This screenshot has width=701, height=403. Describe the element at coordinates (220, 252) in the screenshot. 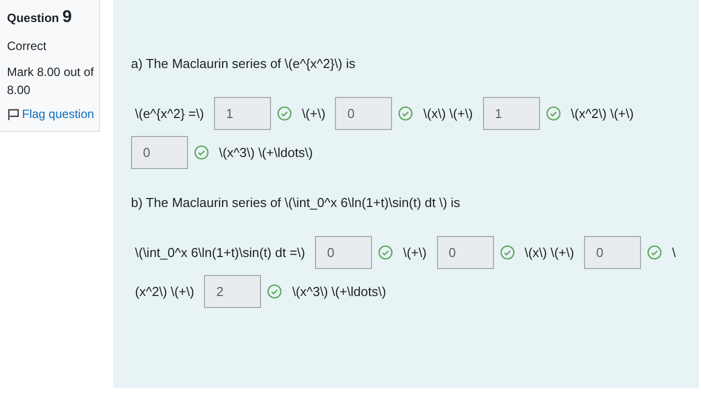

I see `math-text: \(\int_0^x 6\ln(1+t)\sin(t) dt =\)` at that location.